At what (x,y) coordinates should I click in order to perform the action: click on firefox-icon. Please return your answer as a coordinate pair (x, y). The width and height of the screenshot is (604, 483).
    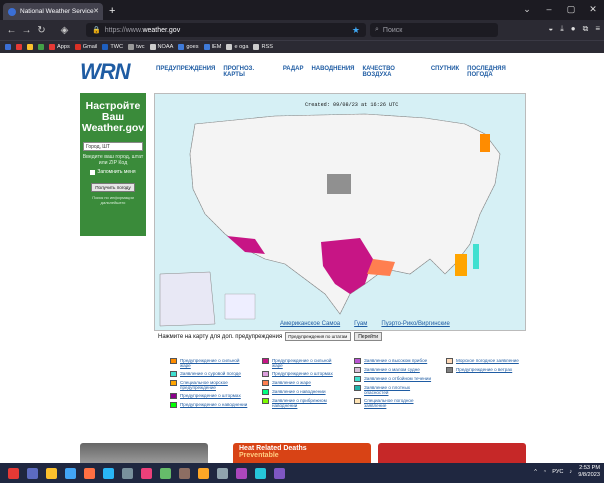
    Looking at the image, I should click on (89, 473).